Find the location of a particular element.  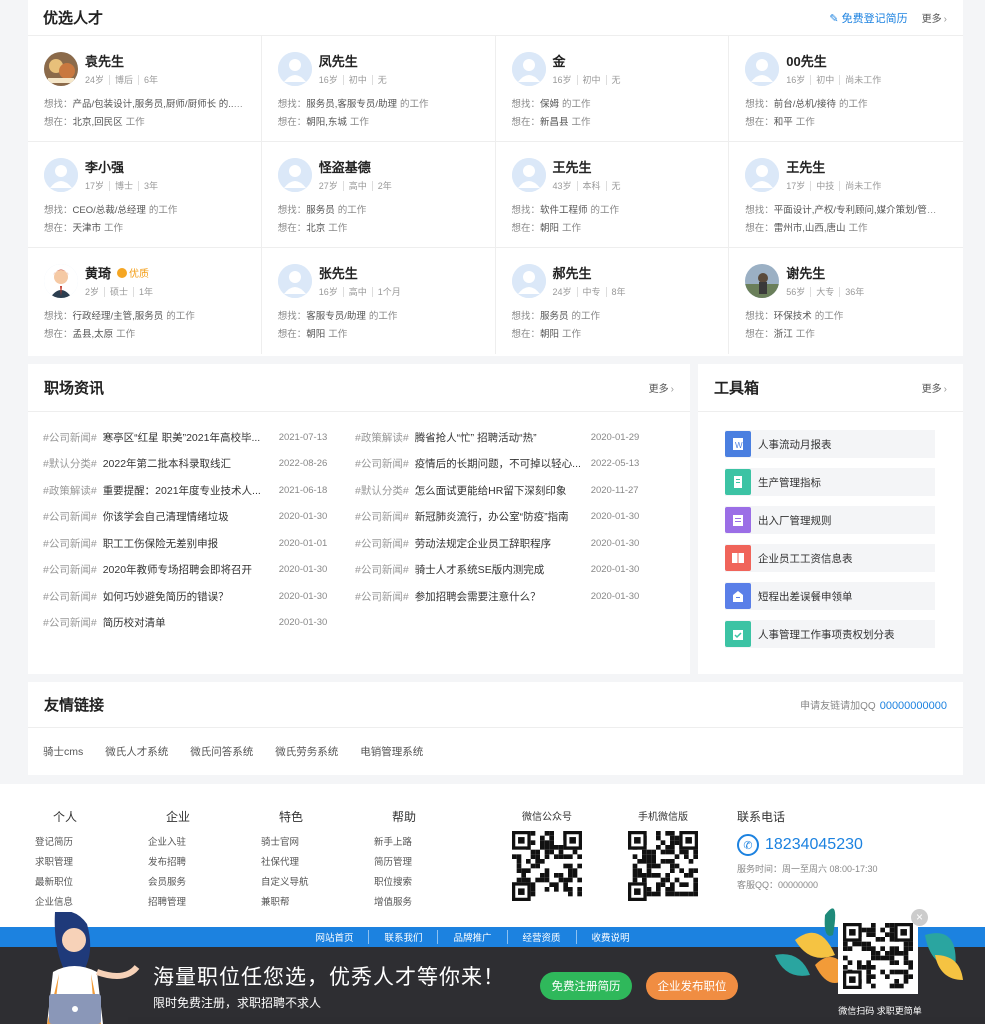

register-resume-button: 免费注册简历 is located at coordinates (586, 986).